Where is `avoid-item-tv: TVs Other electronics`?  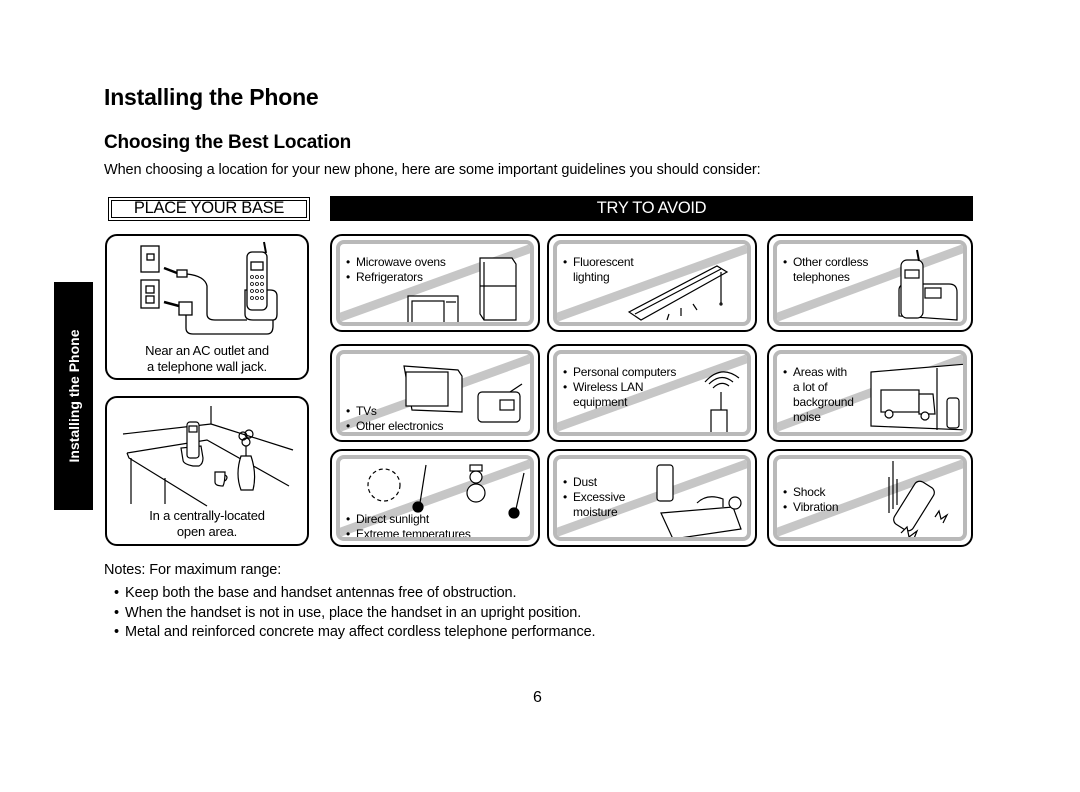 avoid-item-tv: TVs Other electronics is located at coordinates (435, 393).